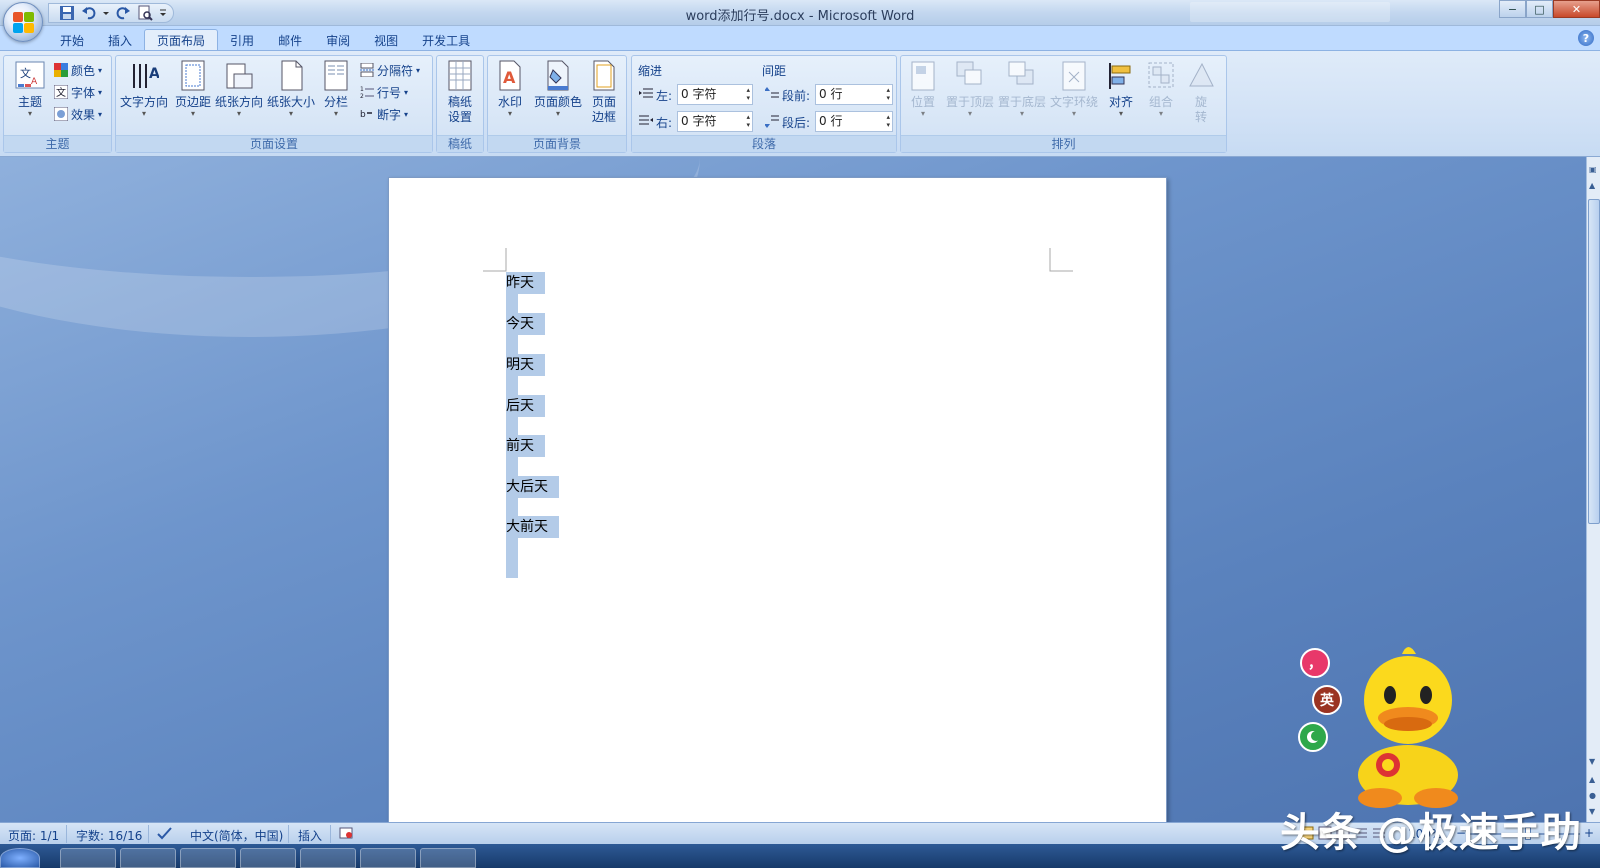 The height and width of the screenshot is (868, 1600). Describe the element at coordinates (558, 95) in the screenshot. I see `page-color-button: 页面颜色 ▾` at that location.